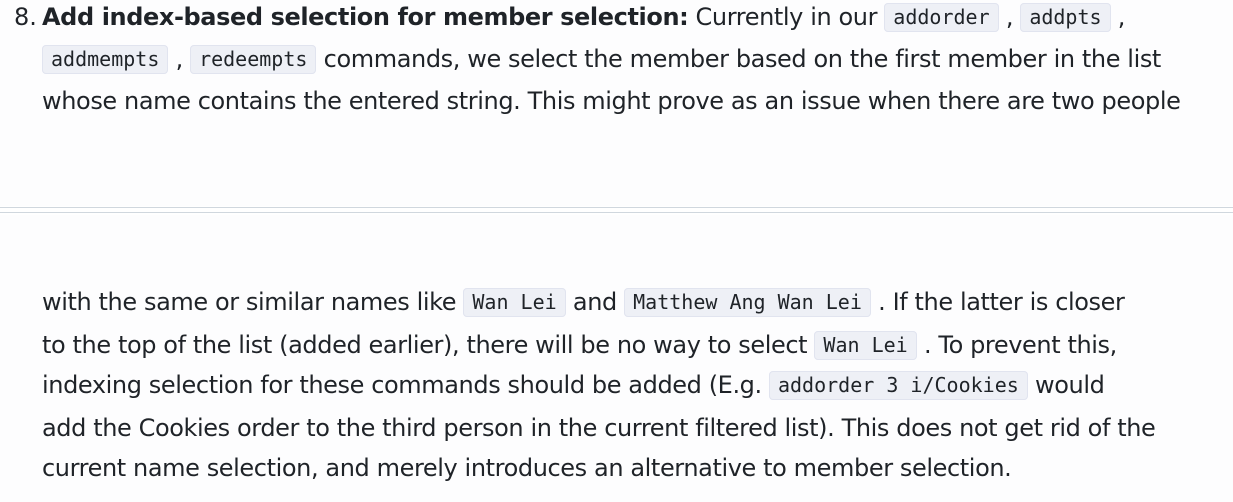 This screenshot has height=502, width=1233. Describe the element at coordinates (105, 59) in the screenshot. I see `inline-code-addmempts: addmempts` at that location.